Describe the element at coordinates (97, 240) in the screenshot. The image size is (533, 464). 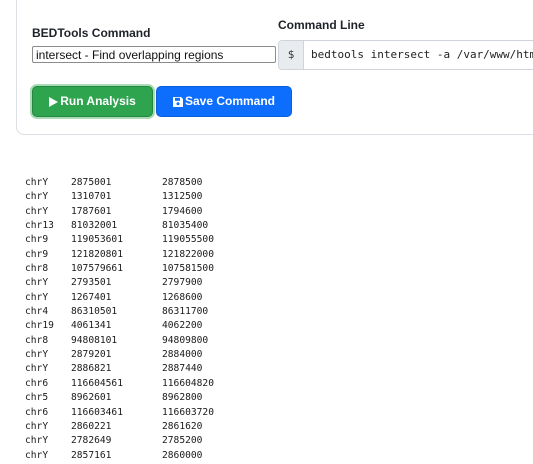
I see `output-start: 119053601` at that location.